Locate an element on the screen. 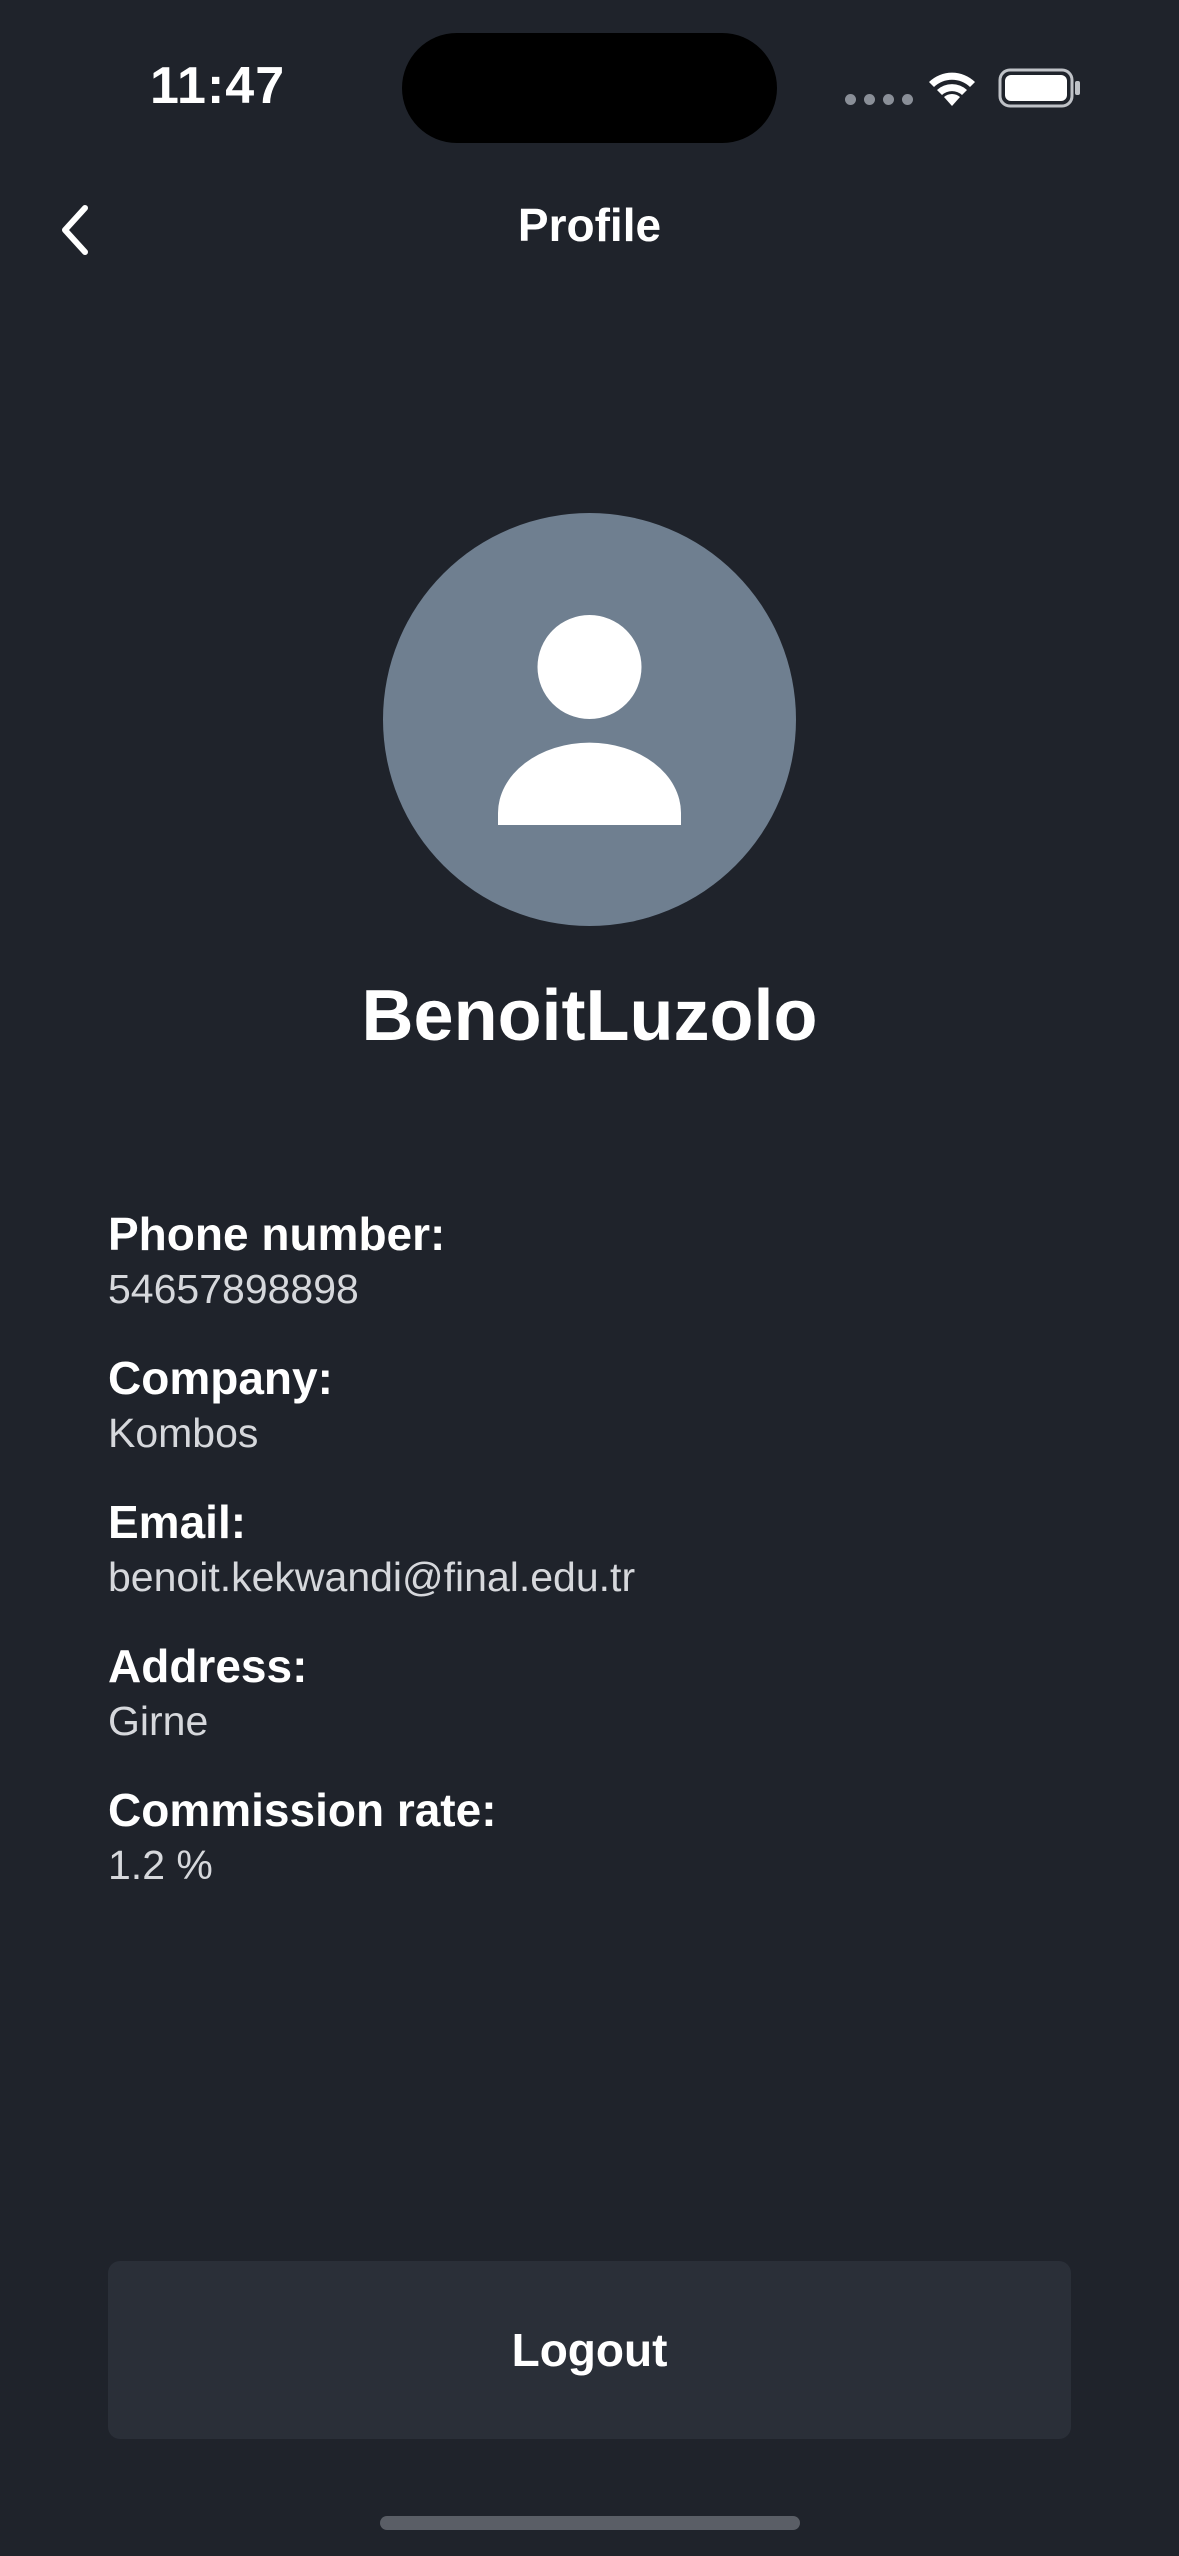 Image resolution: width=1179 pixels, height=2556 pixels. navigation-bar: Profile is located at coordinates (589, 230).